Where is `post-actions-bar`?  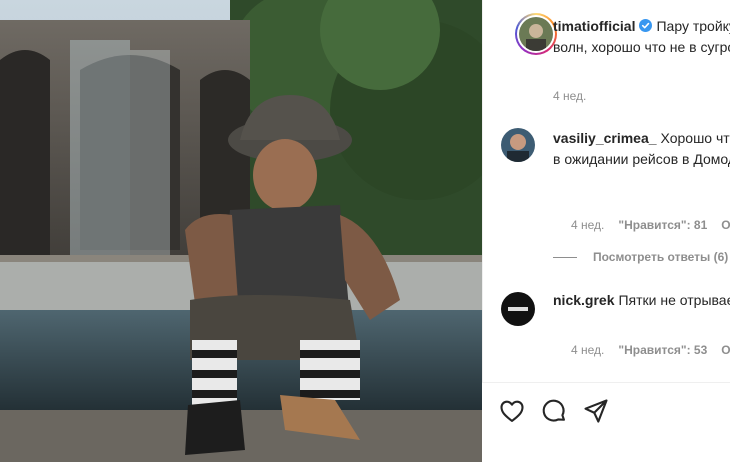 post-actions-bar is located at coordinates (606, 422).